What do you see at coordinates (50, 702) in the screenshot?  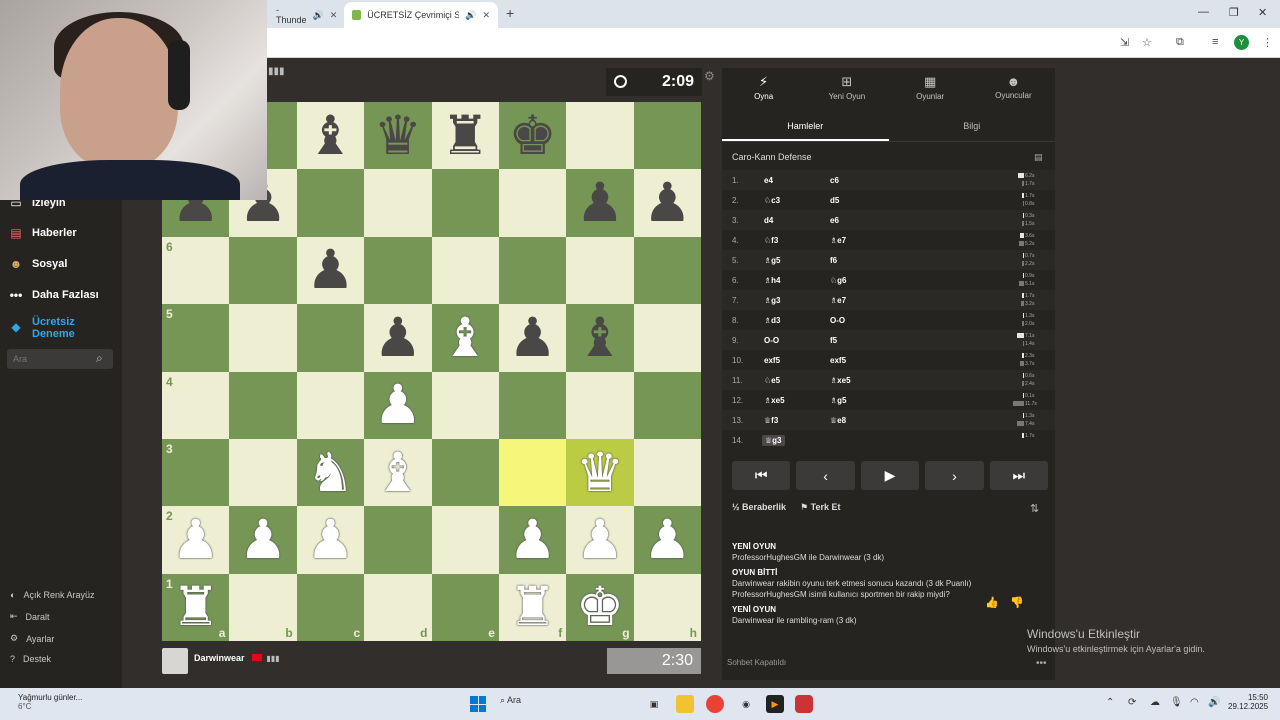 I see `weather-widget: Yağmurlu günler... 6°C` at bounding box center [50, 702].